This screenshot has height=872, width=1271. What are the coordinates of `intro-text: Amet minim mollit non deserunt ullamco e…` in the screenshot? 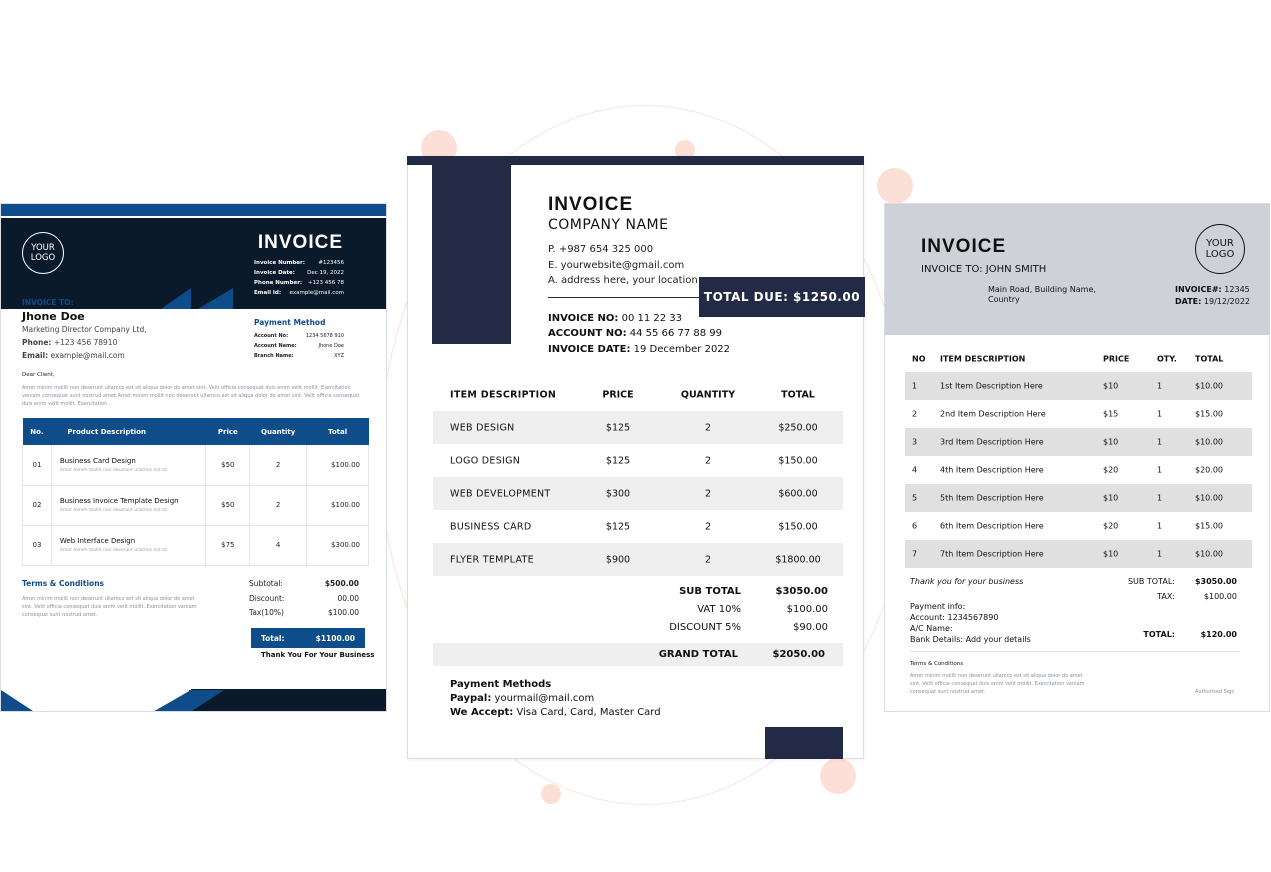 It's located at (191, 396).